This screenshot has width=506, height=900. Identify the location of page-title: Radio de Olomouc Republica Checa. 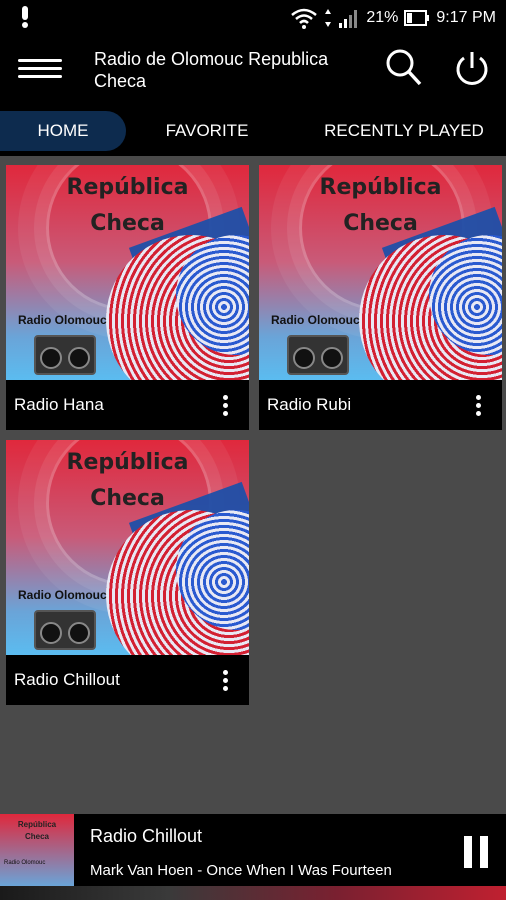
(211, 70).